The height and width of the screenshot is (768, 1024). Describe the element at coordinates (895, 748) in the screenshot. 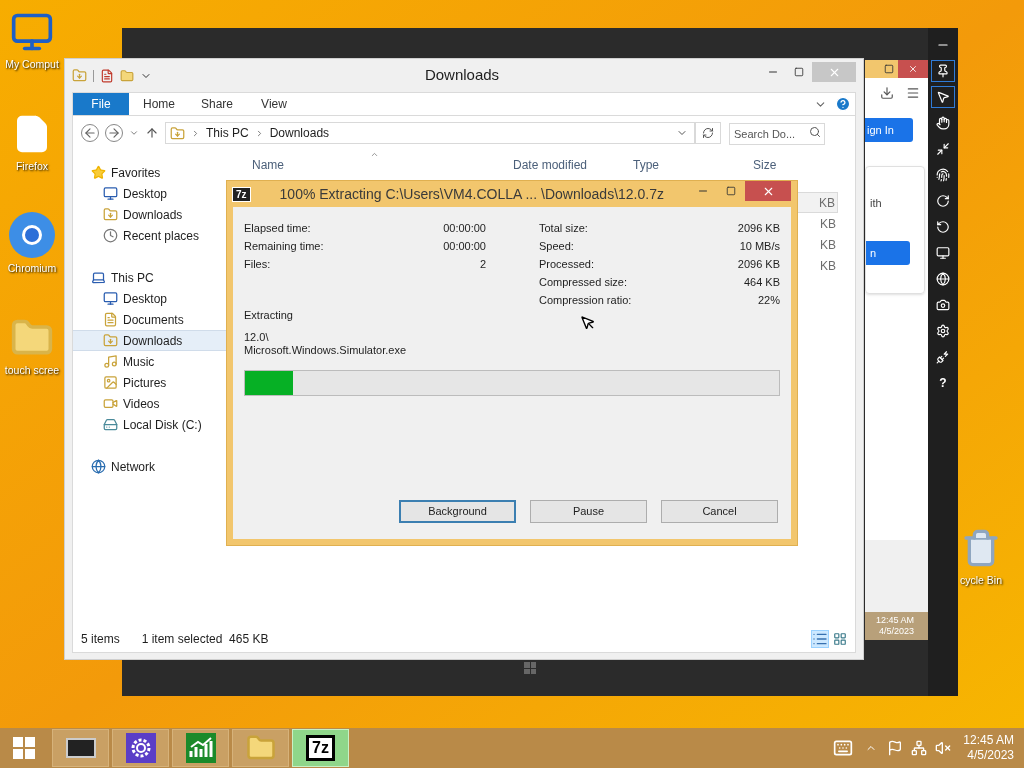

I see `flag-icon` at that location.